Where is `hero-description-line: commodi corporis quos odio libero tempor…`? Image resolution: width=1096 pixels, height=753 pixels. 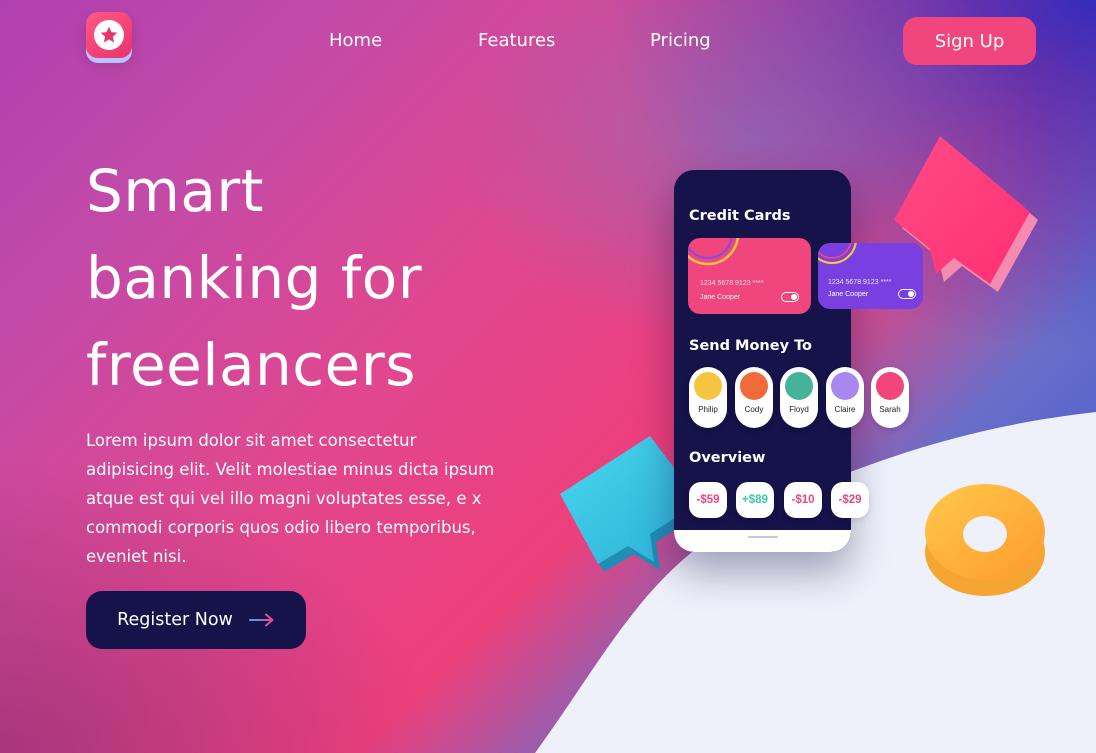 hero-description-line: commodi corporis quos odio libero tempor… is located at coordinates (281, 527).